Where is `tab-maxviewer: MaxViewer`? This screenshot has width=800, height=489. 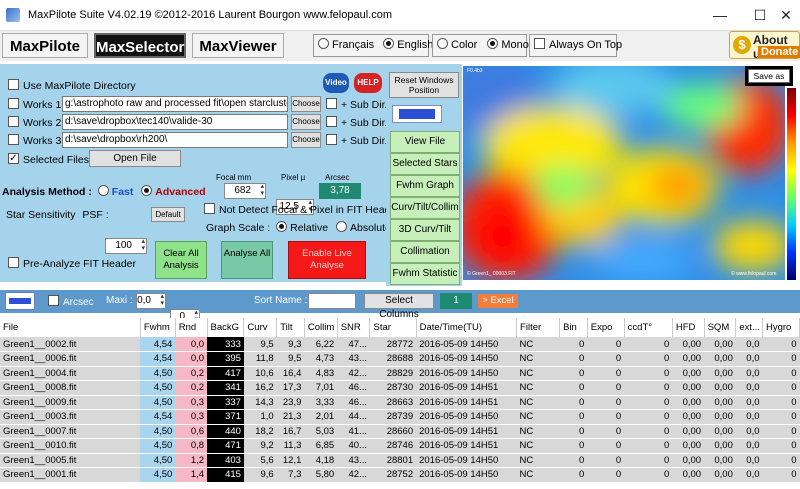
tab-maxviewer: MaxViewer is located at coordinates (238, 45).